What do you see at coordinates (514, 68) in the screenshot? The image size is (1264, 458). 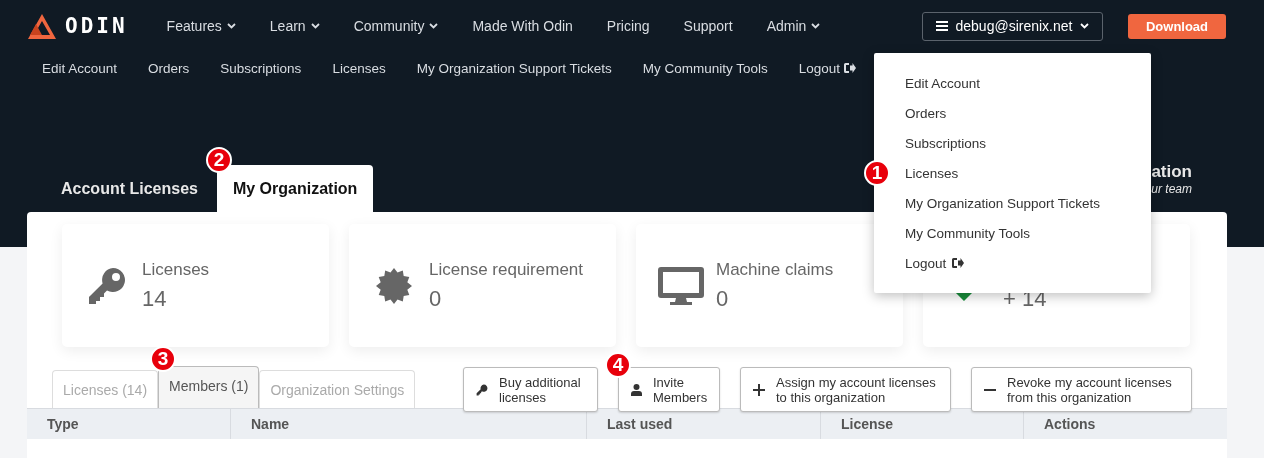 I see `account-nav-link: My Organization Support Tickets` at bounding box center [514, 68].